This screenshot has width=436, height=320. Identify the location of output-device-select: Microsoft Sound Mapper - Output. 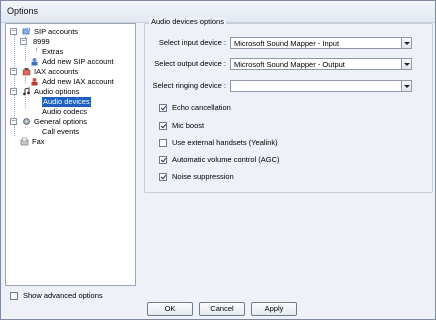
(321, 64).